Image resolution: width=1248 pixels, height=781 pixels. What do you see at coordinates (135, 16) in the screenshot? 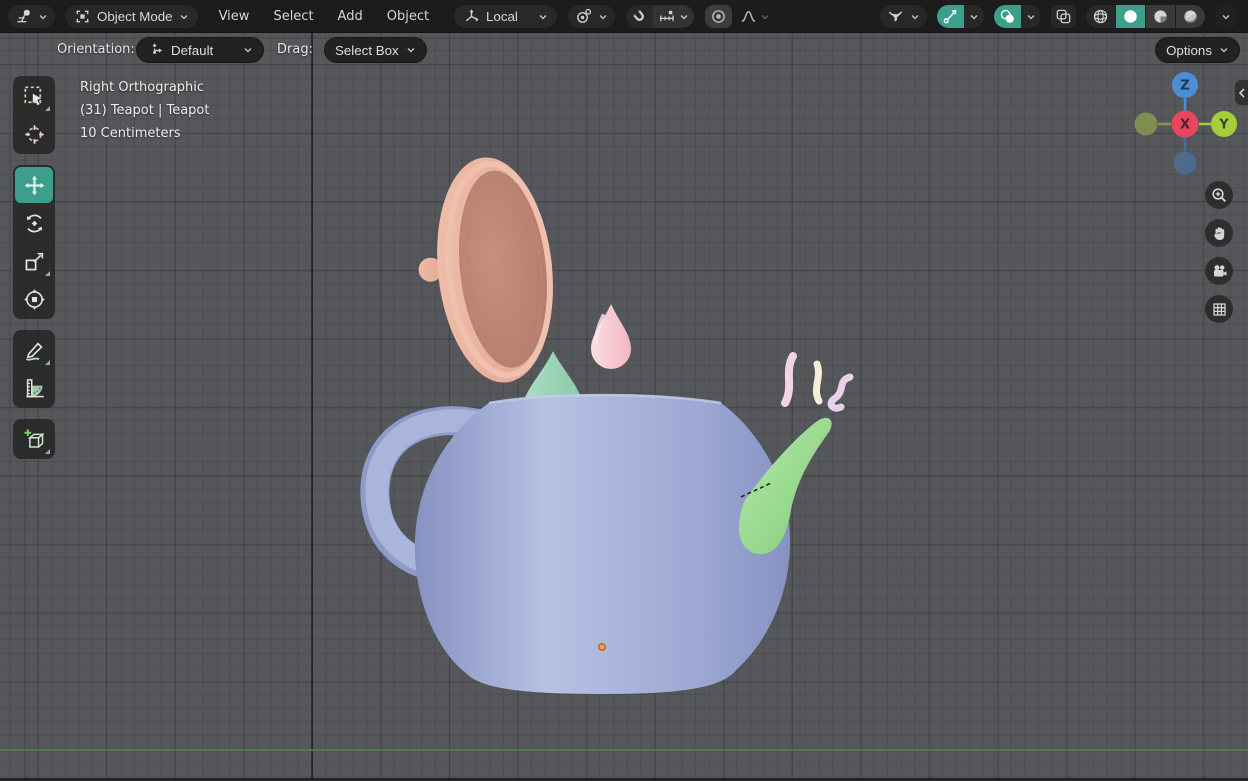
I see `mode-label: Object Mode` at bounding box center [135, 16].